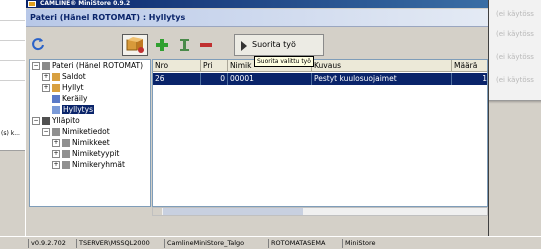 The width and height of the screenshot is (541, 249). Describe the element at coordinates (113, 243) in the screenshot. I see `status-server: TSERVER\MSSQL2000` at that location.